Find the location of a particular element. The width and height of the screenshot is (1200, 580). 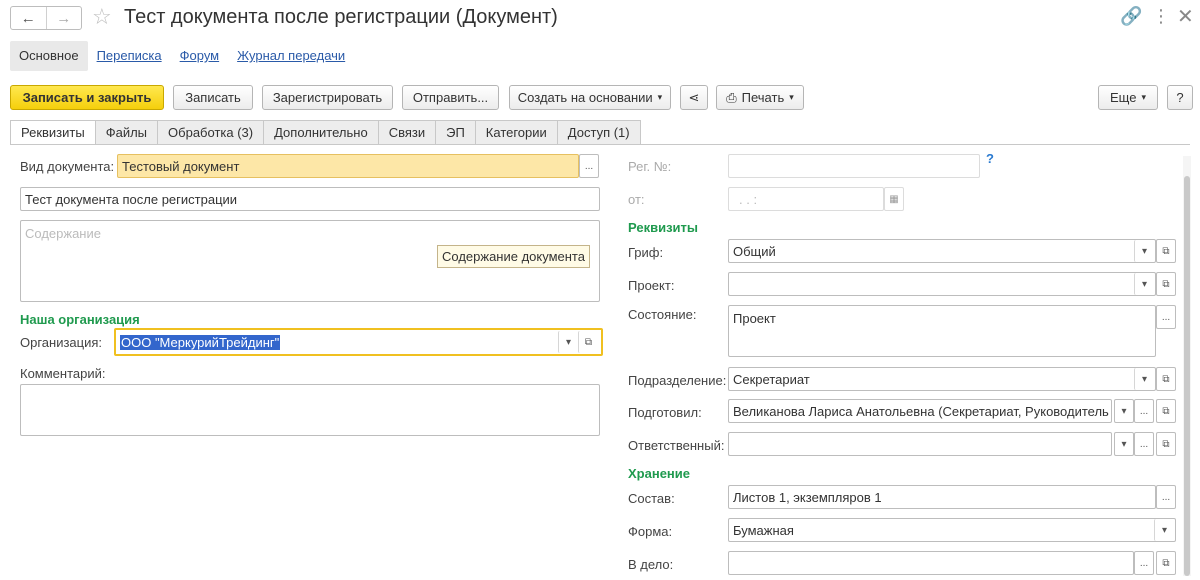

doc-type-label: Вид документа: is located at coordinates (67, 166).